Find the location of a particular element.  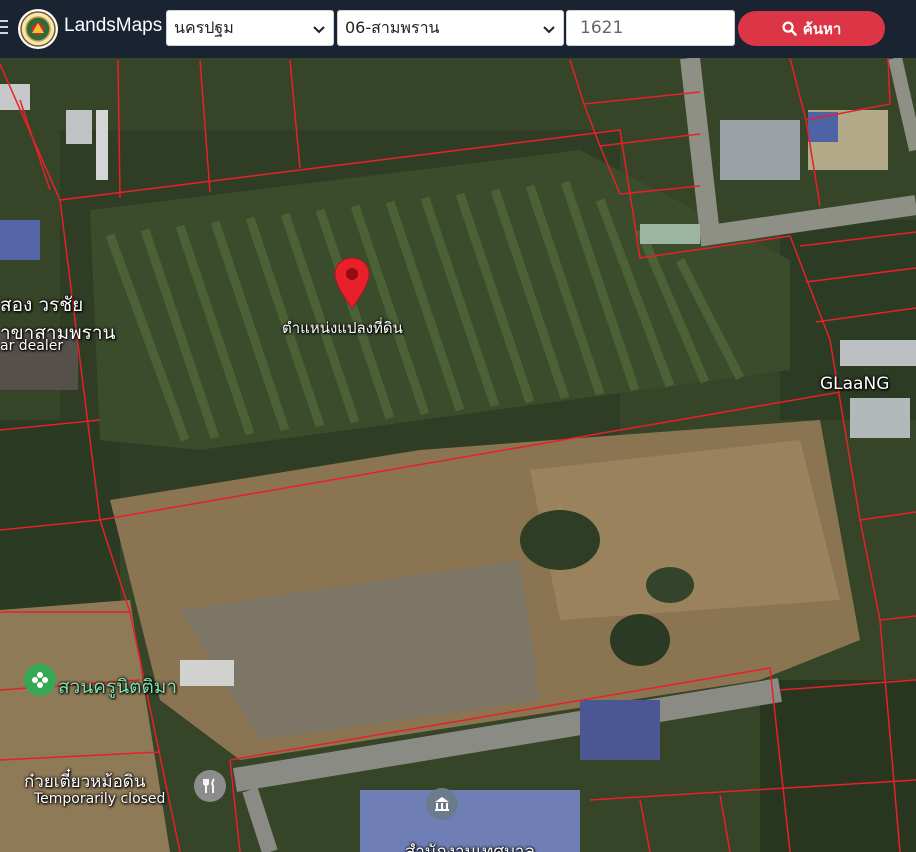

province-select-value: นครปฐม is located at coordinates (204, 27).